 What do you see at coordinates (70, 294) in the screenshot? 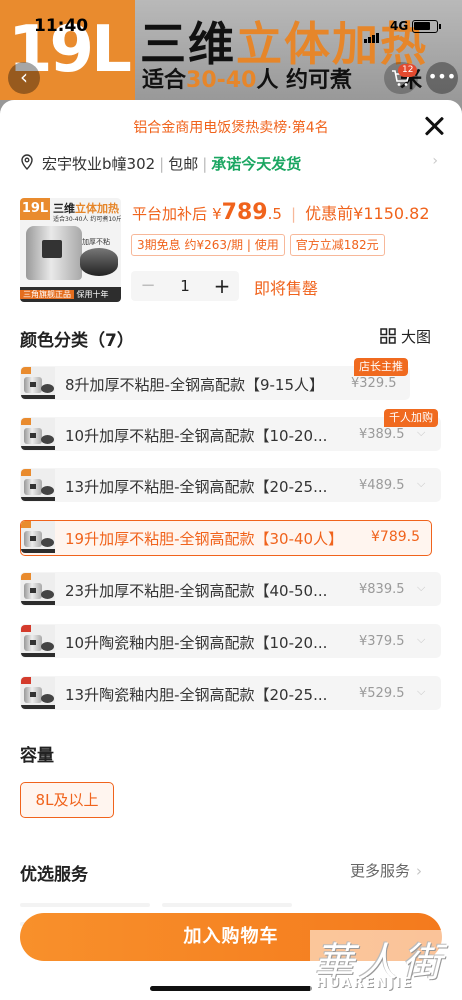
I see `thumb-footer: 三角旗舰正品 保用十年` at bounding box center [70, 294].